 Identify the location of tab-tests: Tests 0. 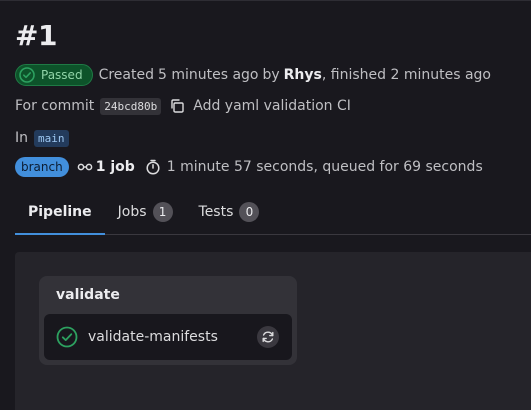
(229, 212).